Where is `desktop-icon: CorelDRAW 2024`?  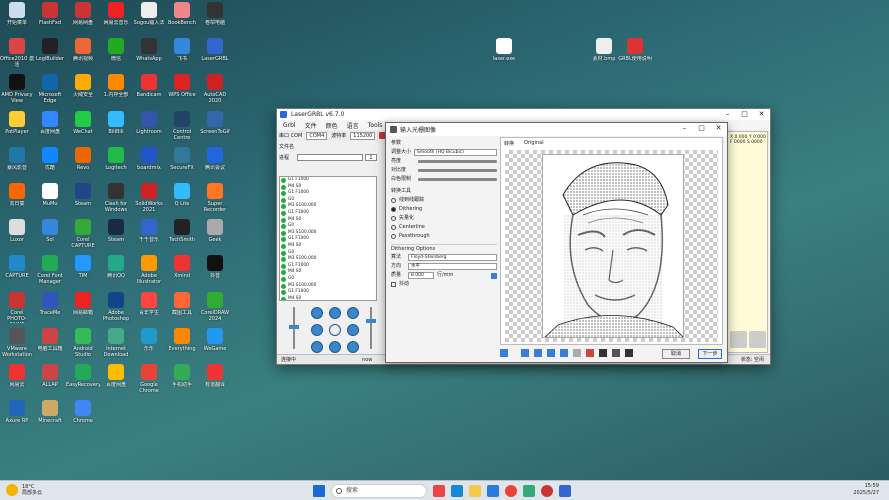 desktop-icon: CorelDRAW 2024 is located at coordinates (215, 306).